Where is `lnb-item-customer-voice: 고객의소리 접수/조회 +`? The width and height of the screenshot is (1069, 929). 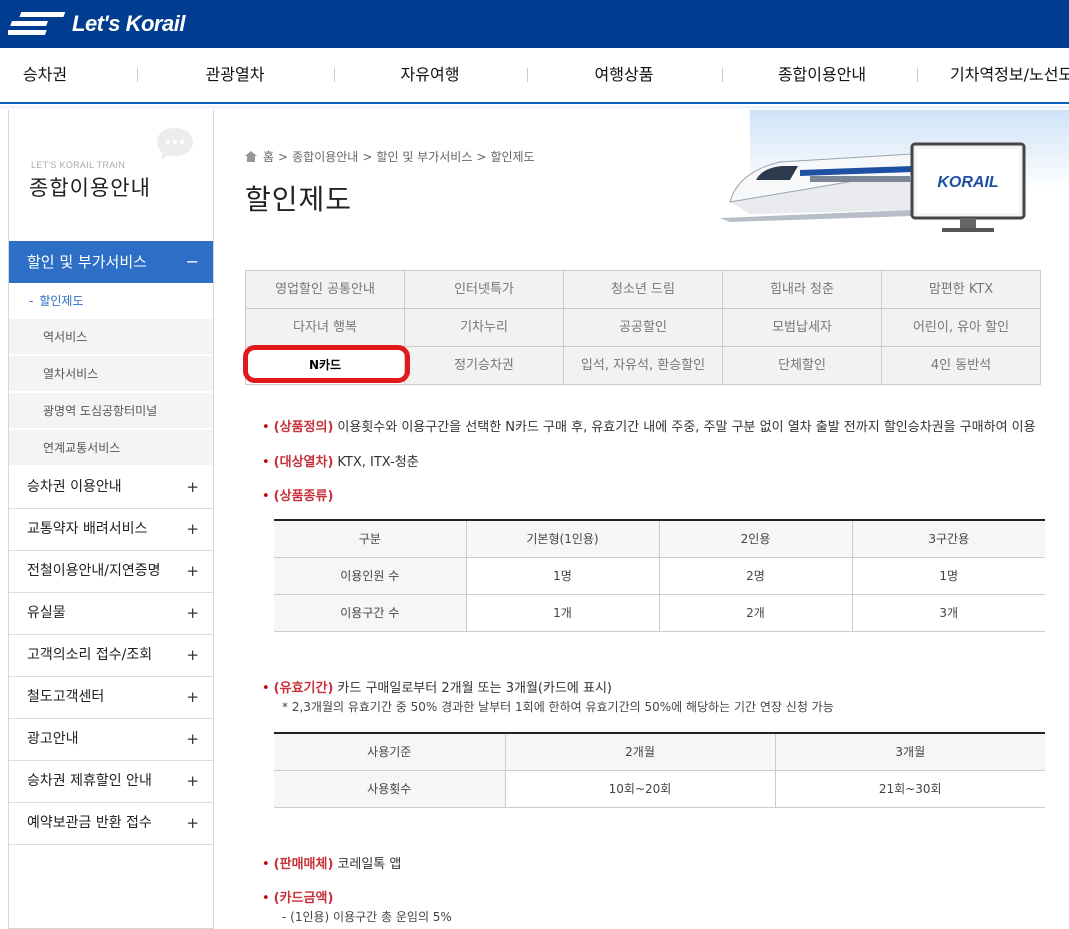
lnb-item-customer-voice: 고객의소리 접수/조회 + is located at coordinates (111, 656).